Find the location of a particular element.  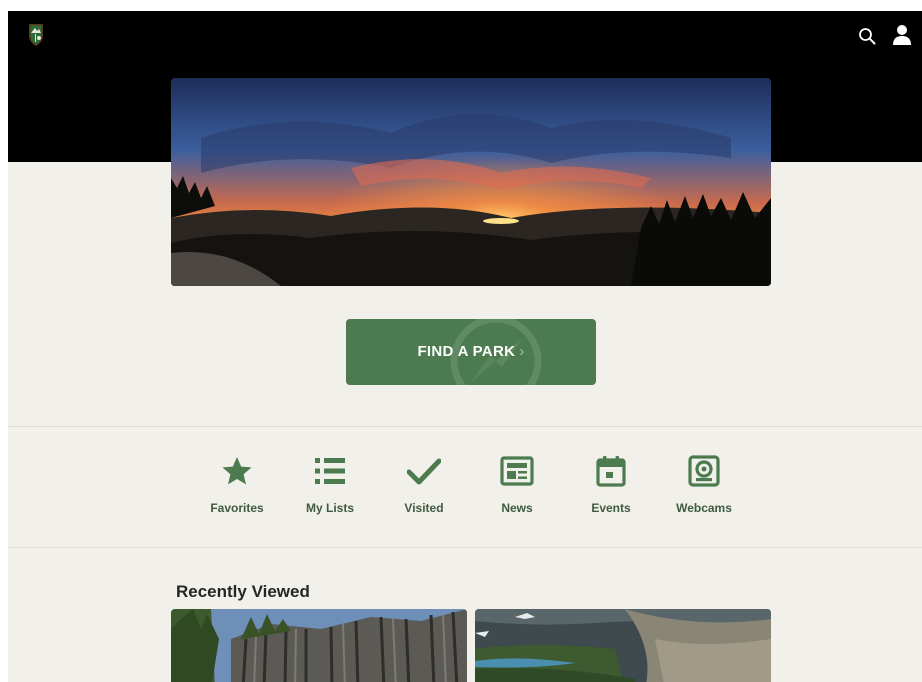

shortcut-my-lists: My Lists is located at coordinates (330, 484).